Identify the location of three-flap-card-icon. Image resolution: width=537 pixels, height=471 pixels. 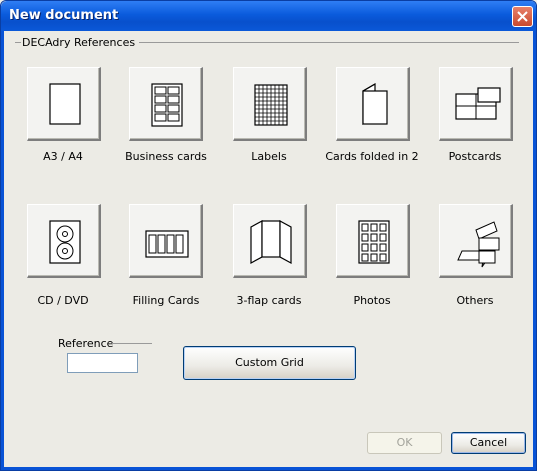
(271, 242).